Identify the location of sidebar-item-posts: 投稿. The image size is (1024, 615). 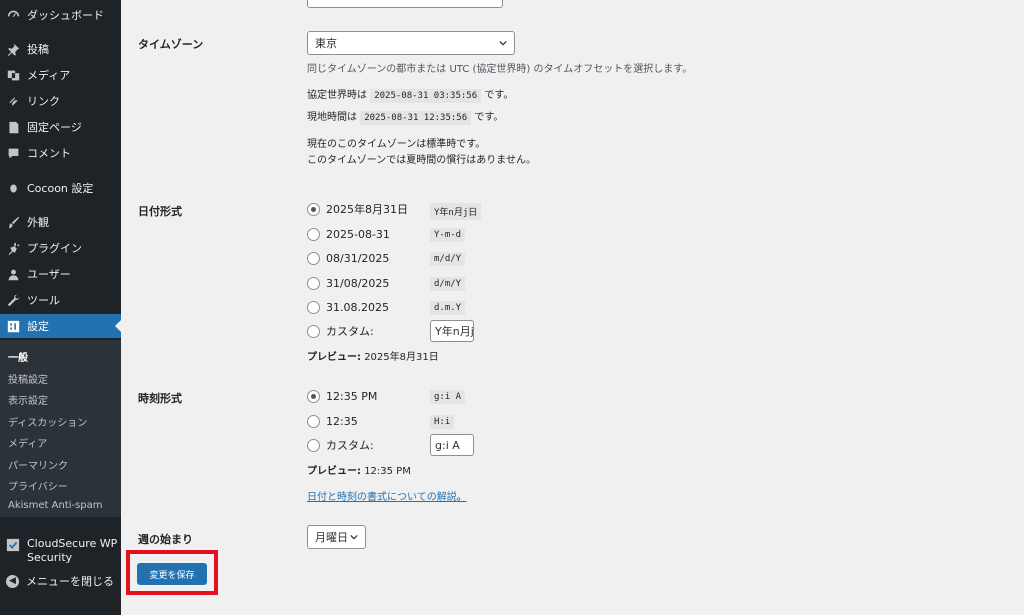
(60, 49).